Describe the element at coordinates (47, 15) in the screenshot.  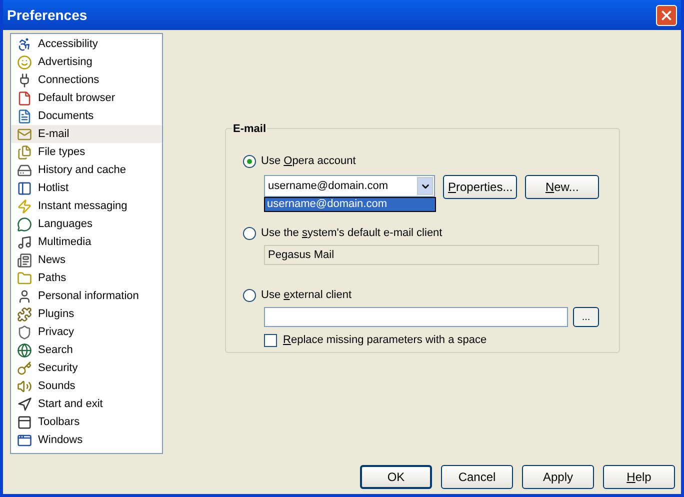
I see `window-title: Preferences` at that location.